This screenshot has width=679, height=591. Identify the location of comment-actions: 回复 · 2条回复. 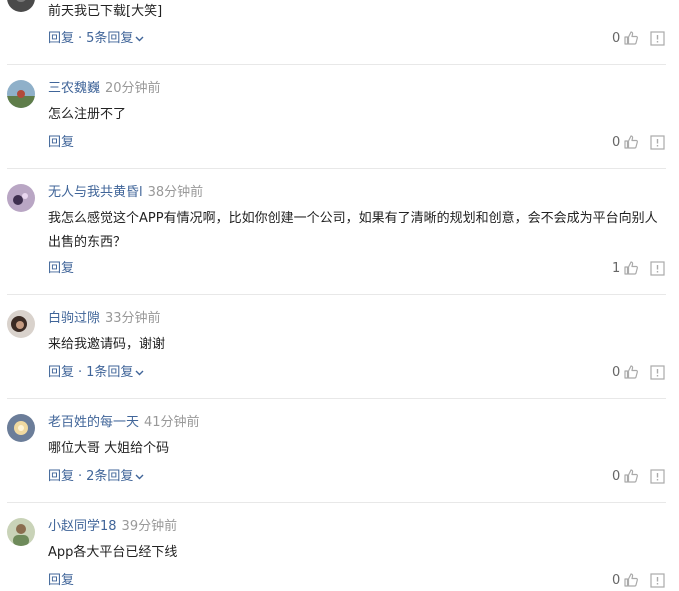
(96, 477).